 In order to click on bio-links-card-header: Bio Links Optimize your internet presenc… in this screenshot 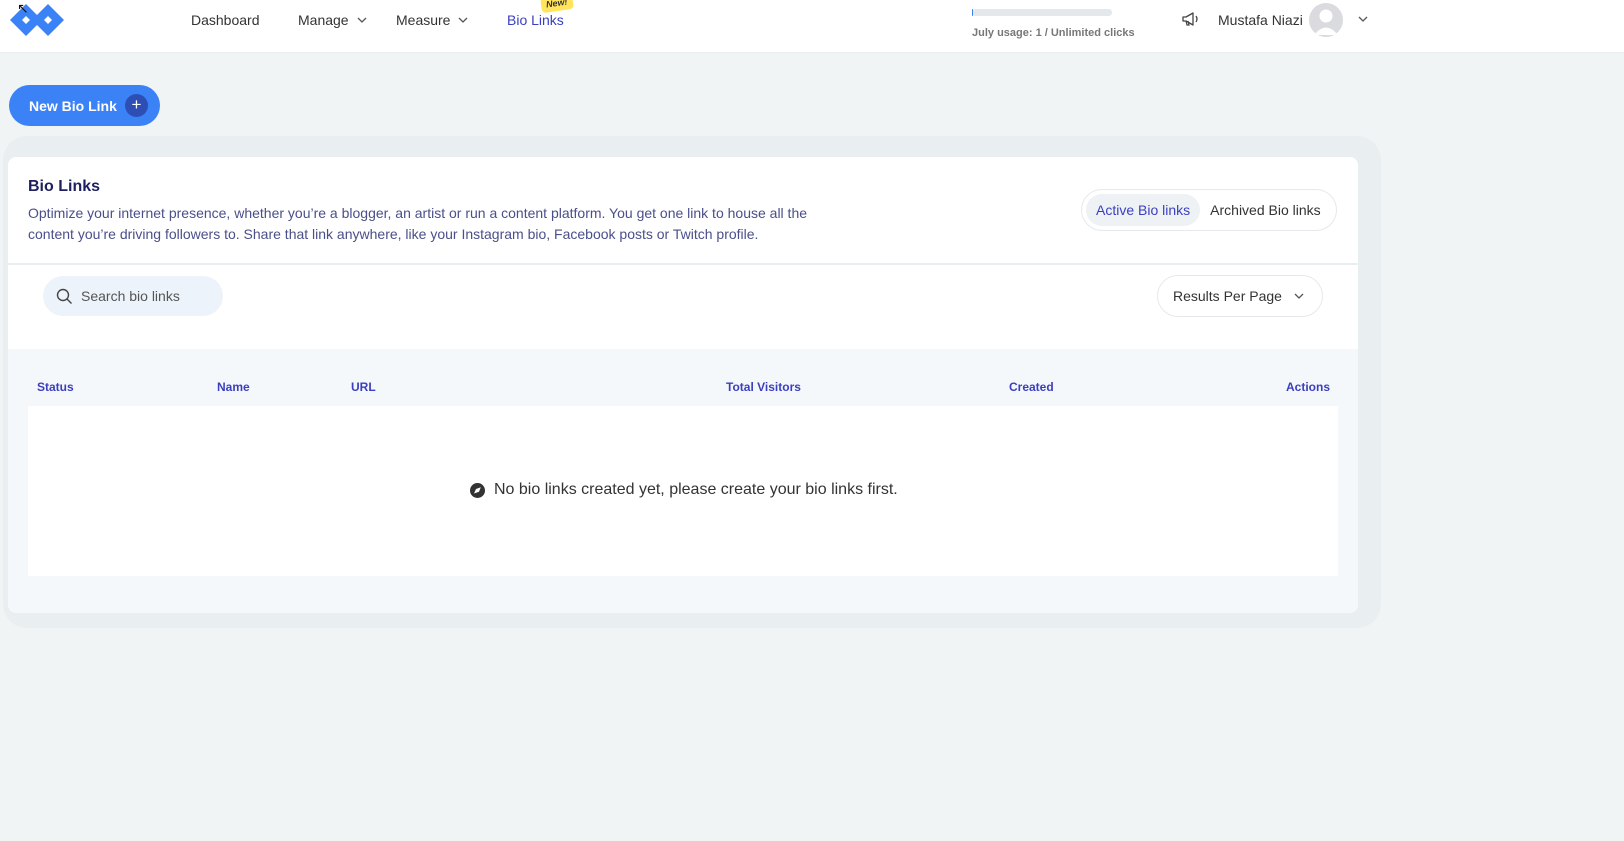, I will do `click(683, 210)`.